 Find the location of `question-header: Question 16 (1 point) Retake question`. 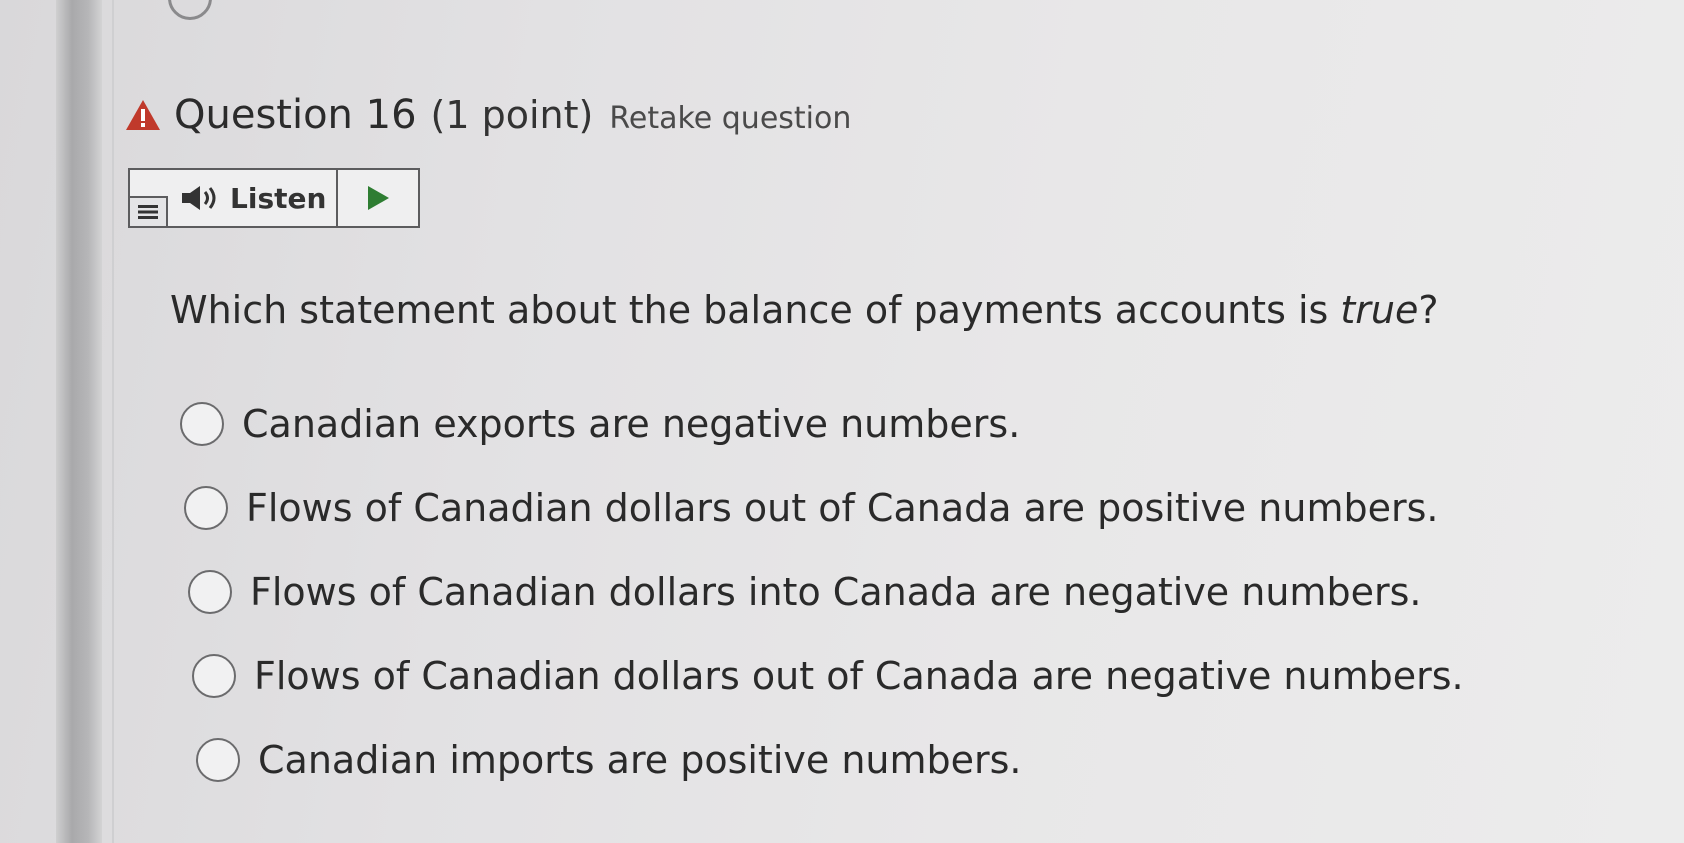

question-header: Question 16 (1 point) Retake question is located at coordinates (487, 115).